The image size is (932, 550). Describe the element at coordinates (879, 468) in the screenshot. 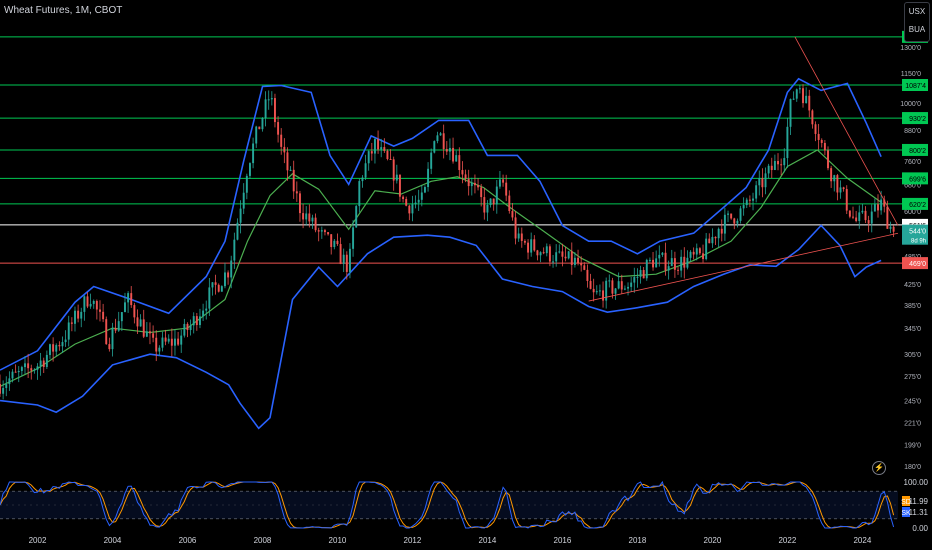

I see `lightning-icon: ⚡` at that location.